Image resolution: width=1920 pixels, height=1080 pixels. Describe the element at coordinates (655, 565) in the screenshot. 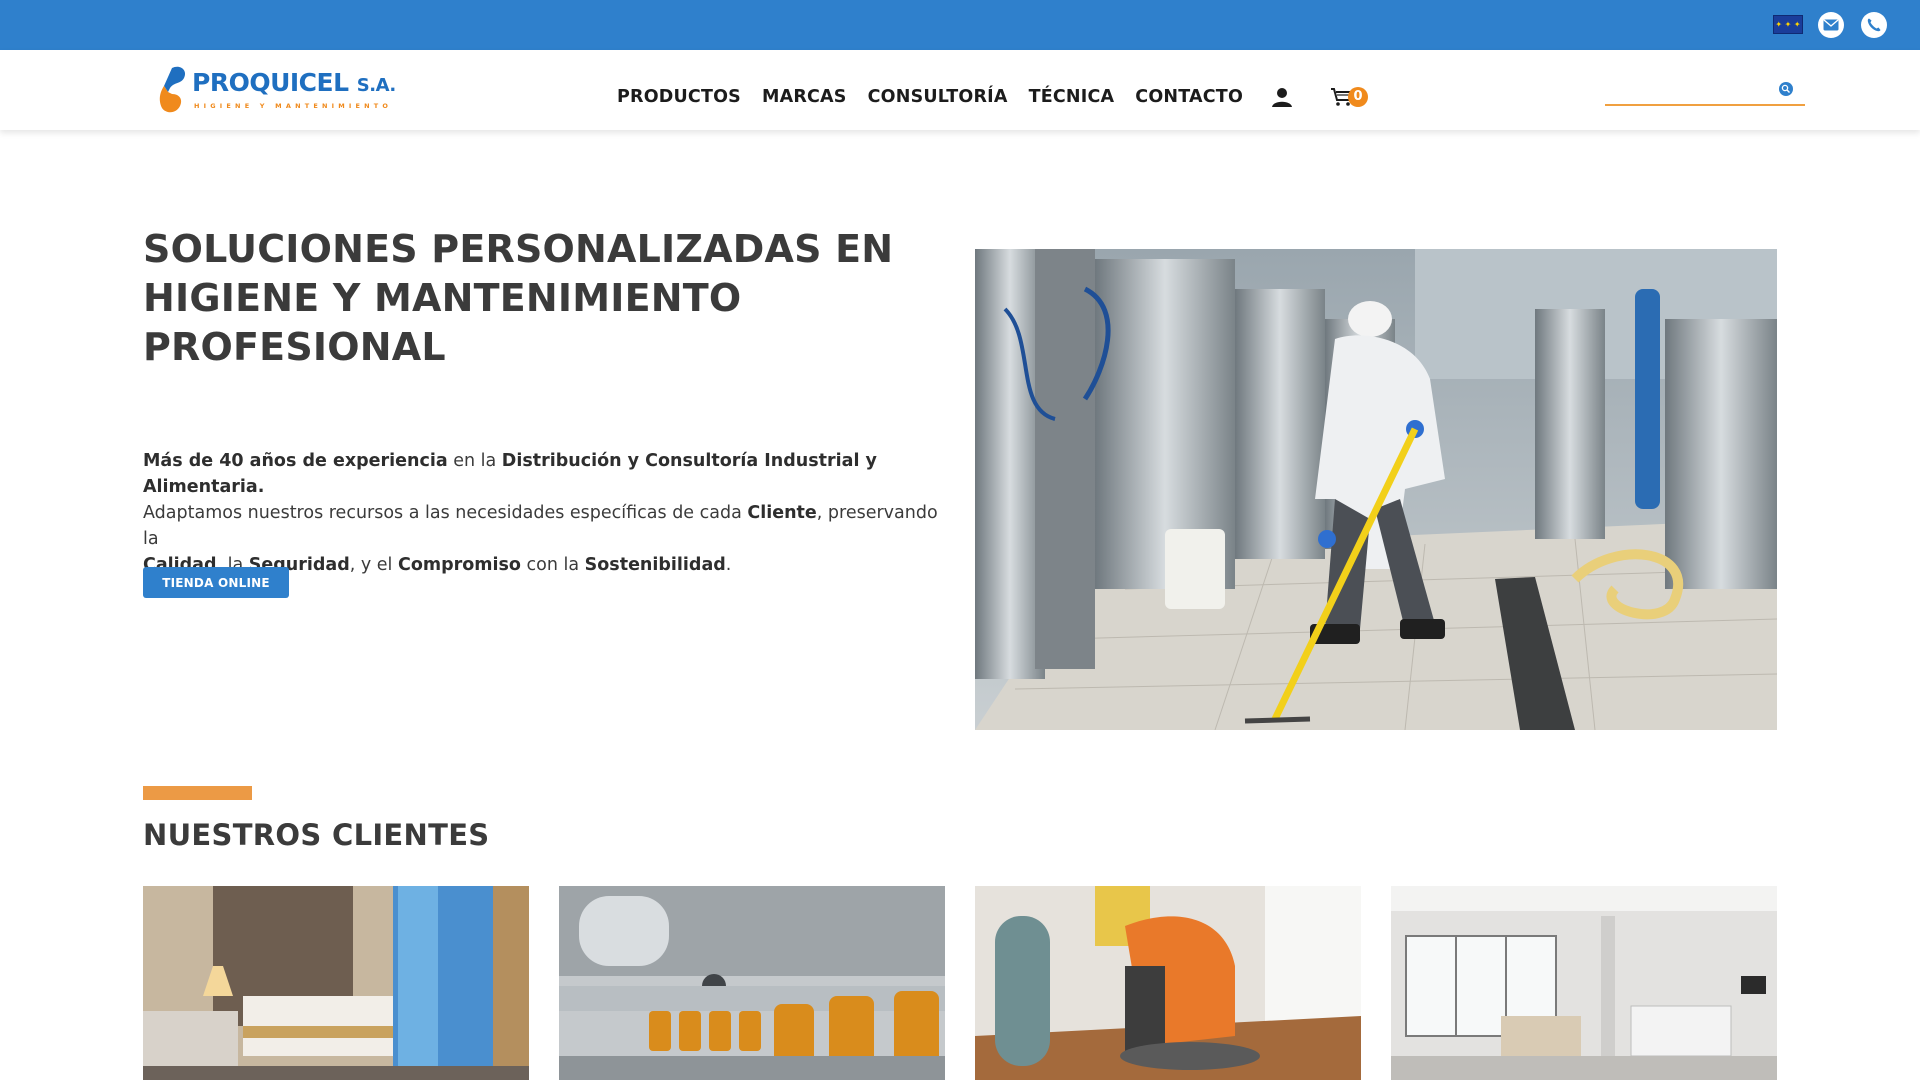

I see `desc-text: Sostenibilidad` at that location.